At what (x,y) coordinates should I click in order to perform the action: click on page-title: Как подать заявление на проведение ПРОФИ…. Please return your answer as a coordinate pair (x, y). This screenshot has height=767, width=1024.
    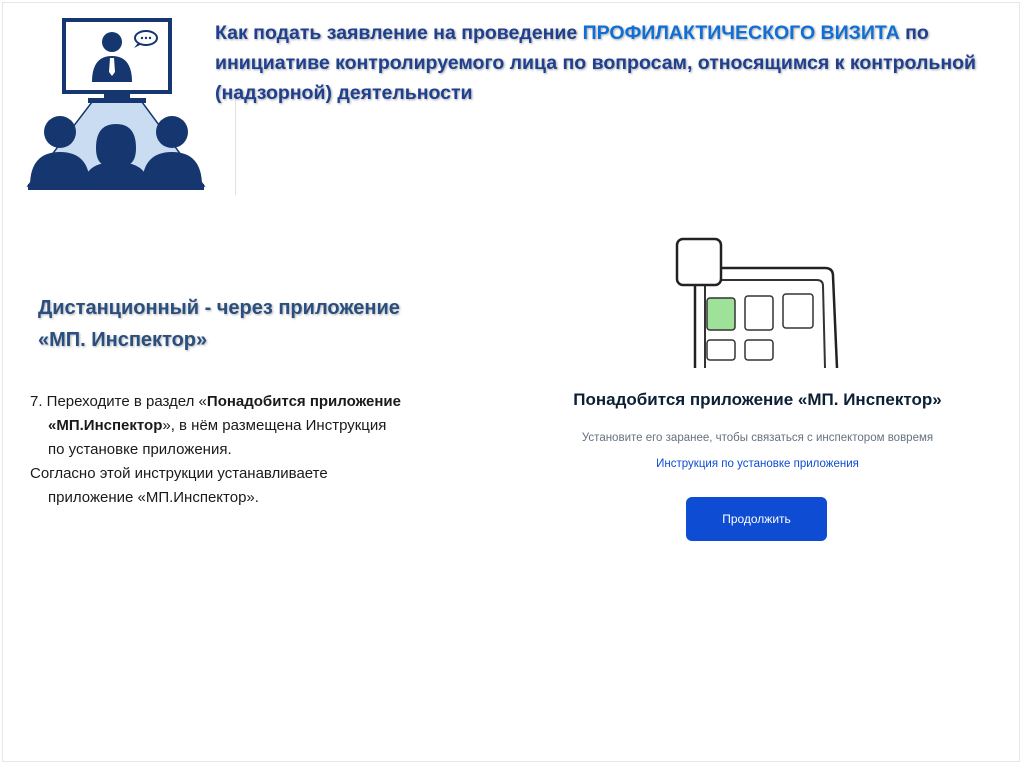
    Looking at the image, I should click on (610, 63).